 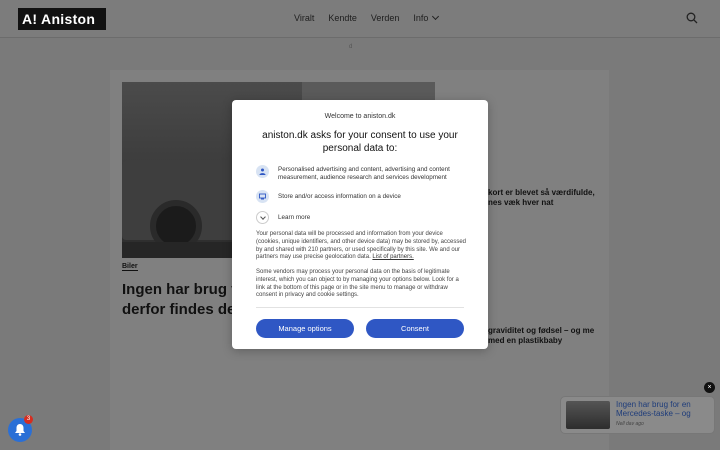 I want to click on main-nav: Viralt Kendte Verden Info, so click(x=367, y=17).